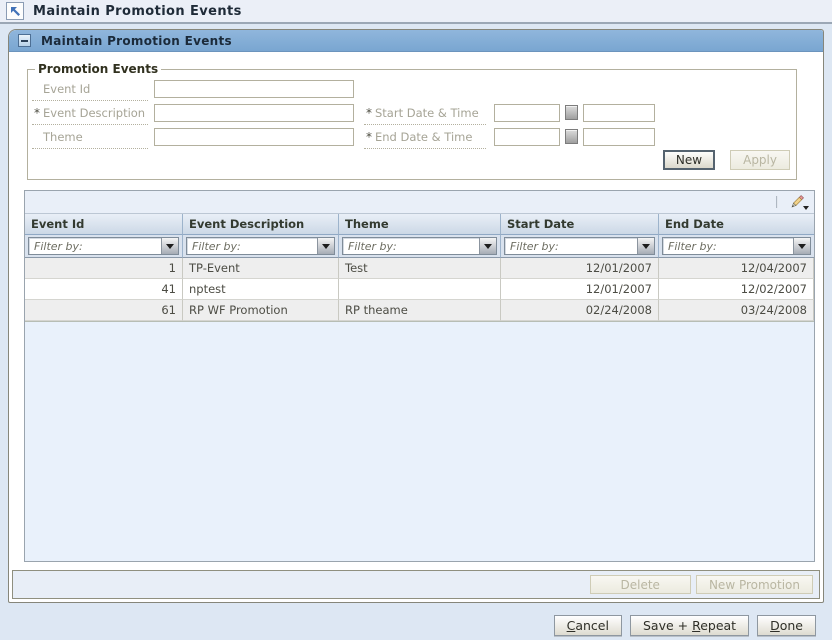  What do you see at coordinates (797, 202) in the screenshot?
I see `edit-columns-button` at bounding box center [797, 202].